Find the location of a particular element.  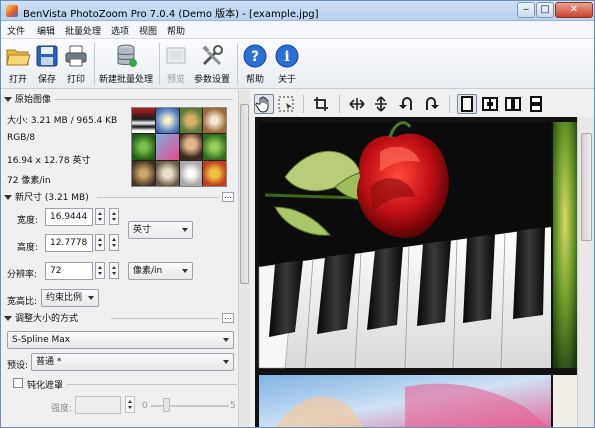

section-new-size-header: 新尺寸 (3.21 MB) is located at coordinates (46, 196).